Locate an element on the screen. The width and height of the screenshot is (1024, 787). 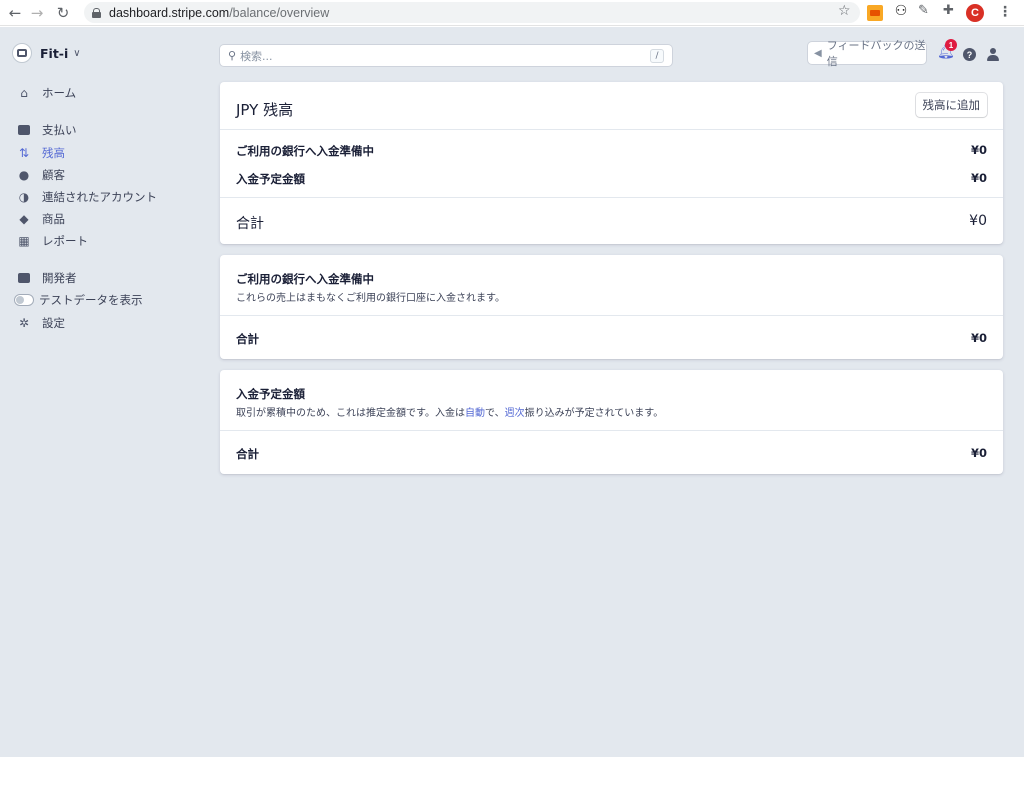
user-icon is located at coordinates (993, 54).